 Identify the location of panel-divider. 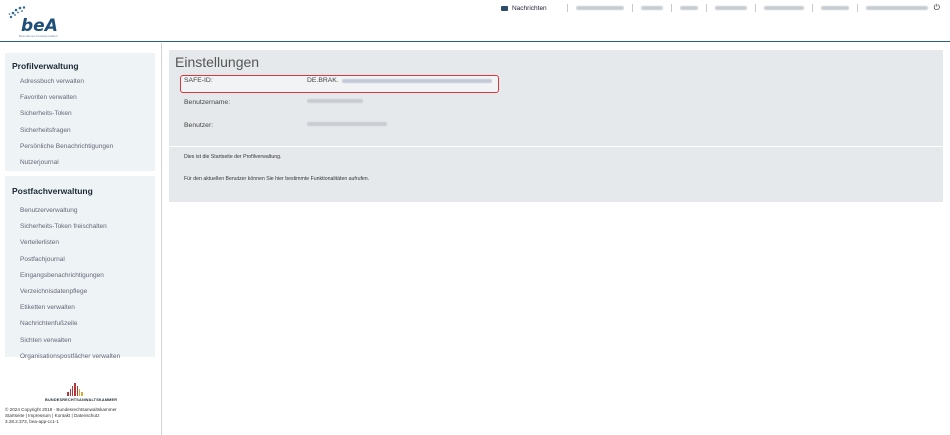
(556, 146).